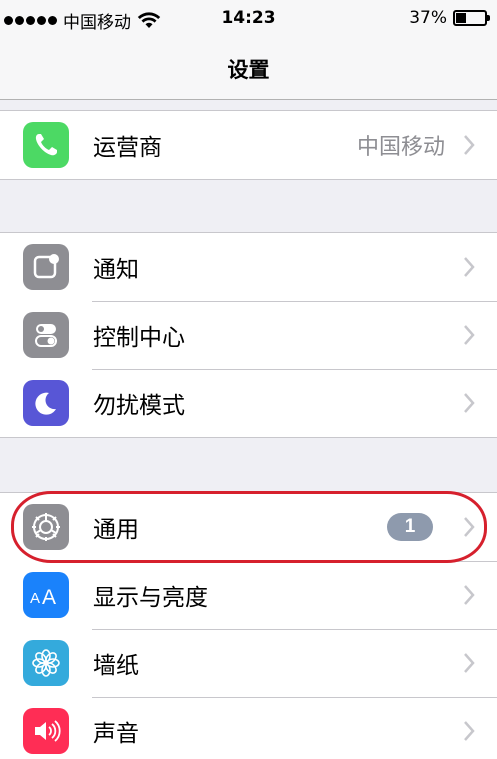 The width and height of the screenshot is (497, 759). I want to click on settings-row-label: 通知, so click(116, 270).